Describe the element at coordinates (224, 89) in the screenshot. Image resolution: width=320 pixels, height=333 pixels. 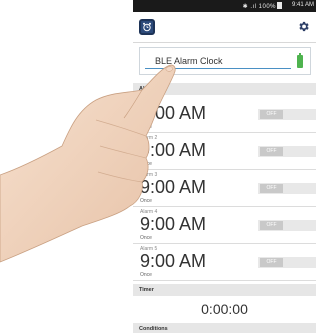
I see `alarms-section-header: Alarms` at that location.